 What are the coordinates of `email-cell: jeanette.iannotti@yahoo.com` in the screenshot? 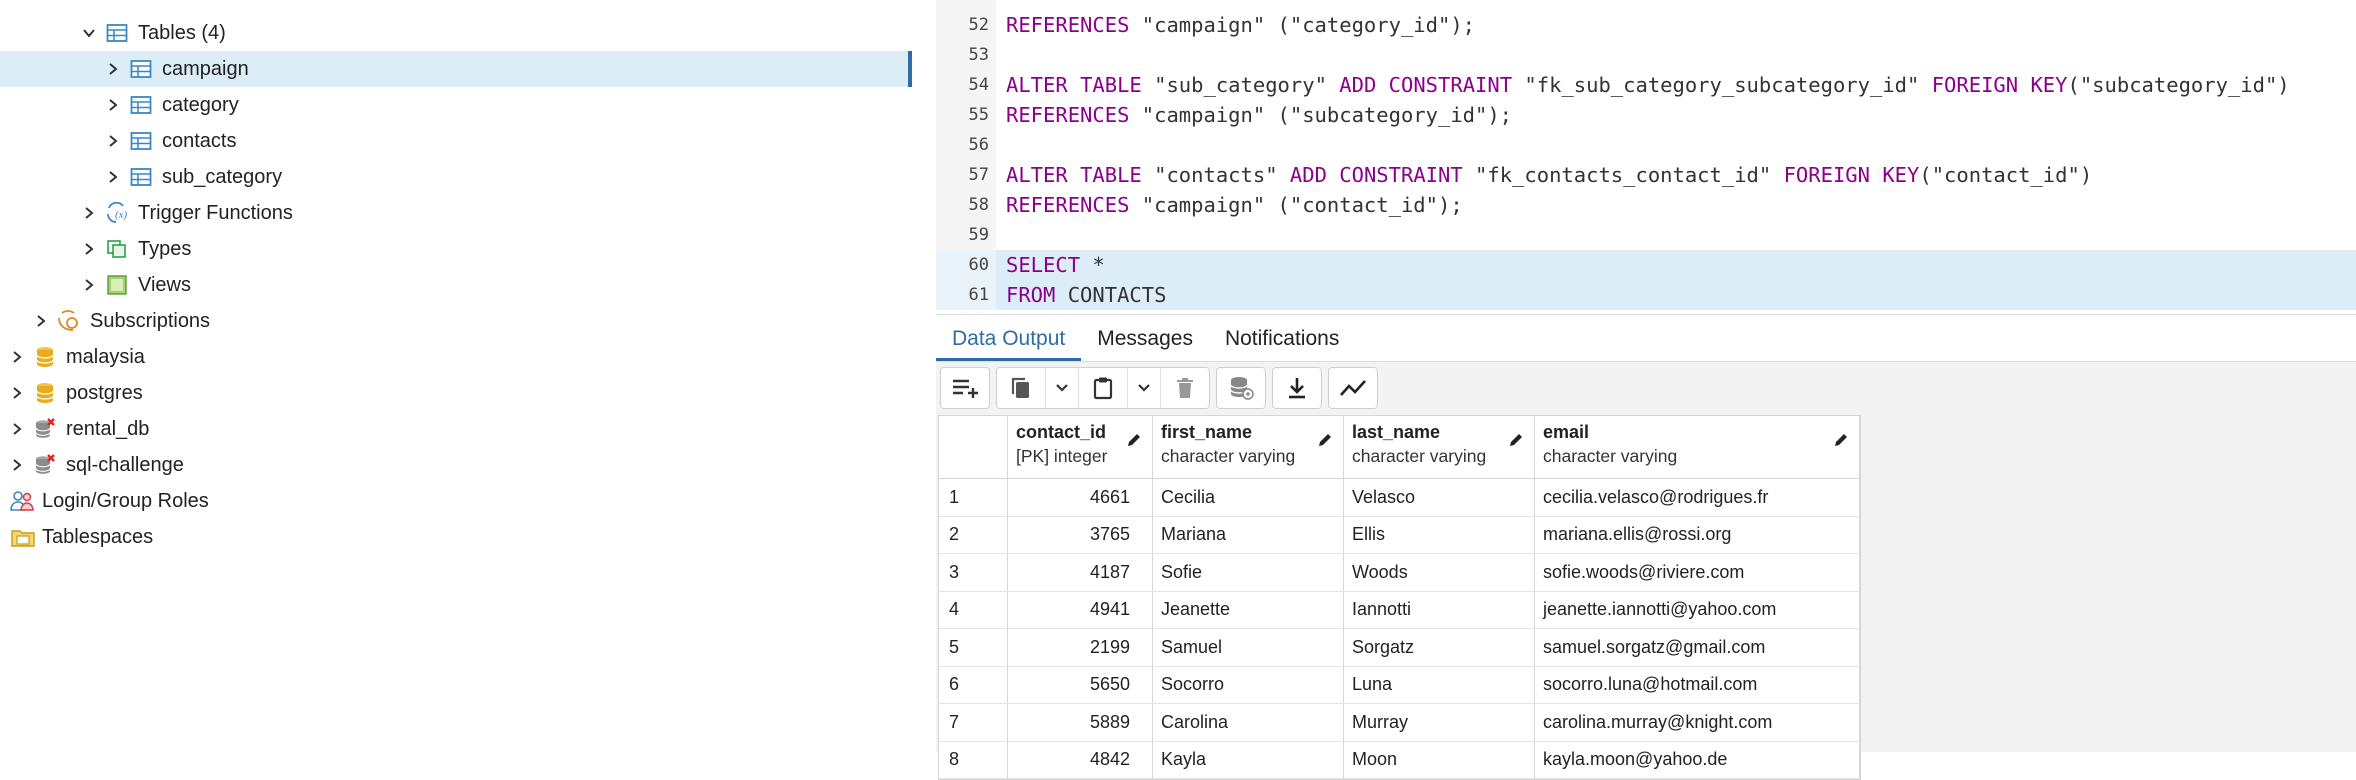 It's located at (1697, 610).